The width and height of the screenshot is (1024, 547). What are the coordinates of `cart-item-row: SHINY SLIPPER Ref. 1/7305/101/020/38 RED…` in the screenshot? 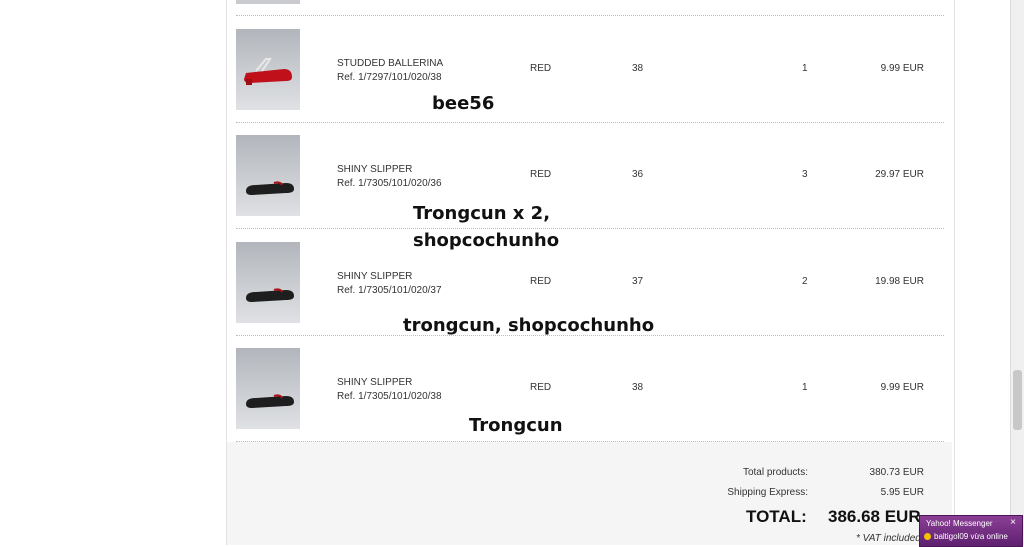 It's located at (590, 401).